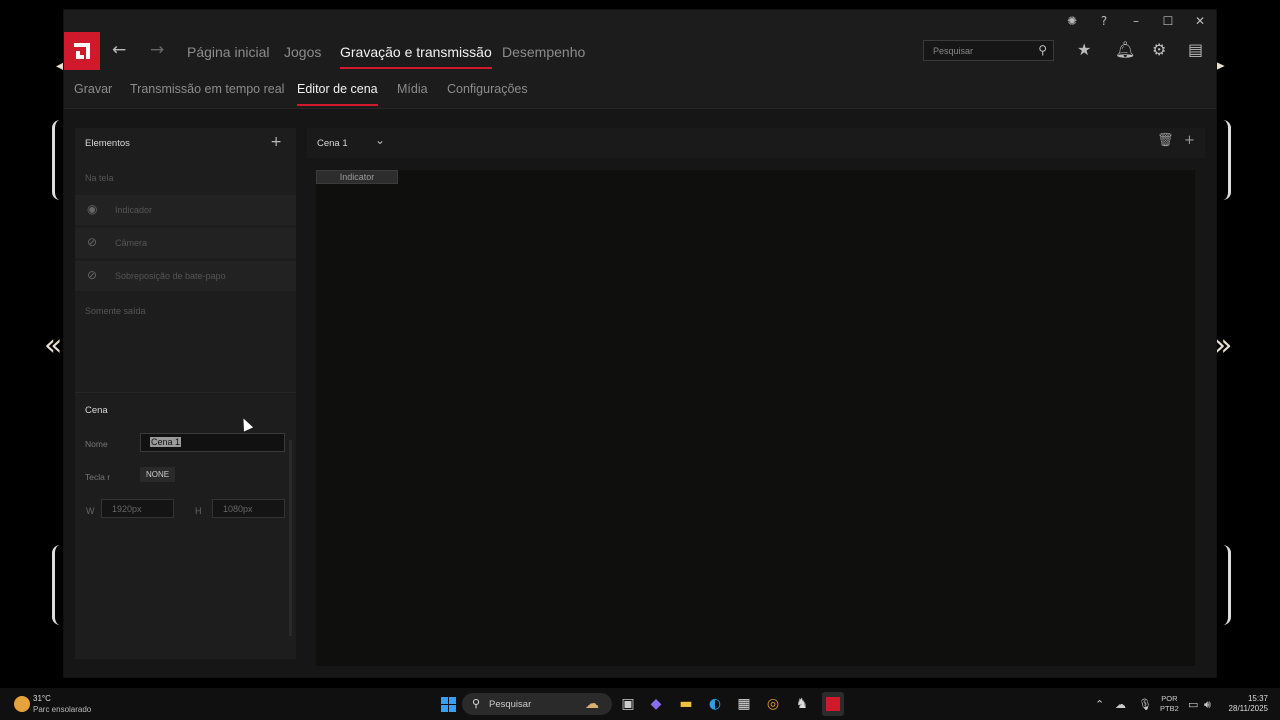 This screenshot has height=720, width=1280. Describe the element at coordinates (276, 142) in the screenshot. I see `add-element-icon: +` at that location.